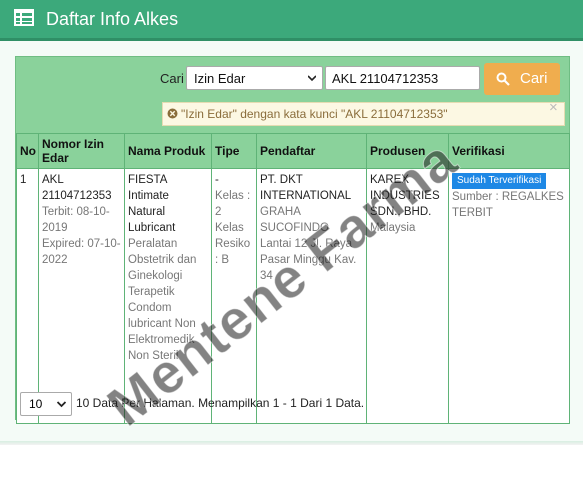 The width and height of the screenshot is (583, 500). Describe the element at coordinates (254, 78) in the screenshot. I see `search-type-select: Izin Edar` at that location.